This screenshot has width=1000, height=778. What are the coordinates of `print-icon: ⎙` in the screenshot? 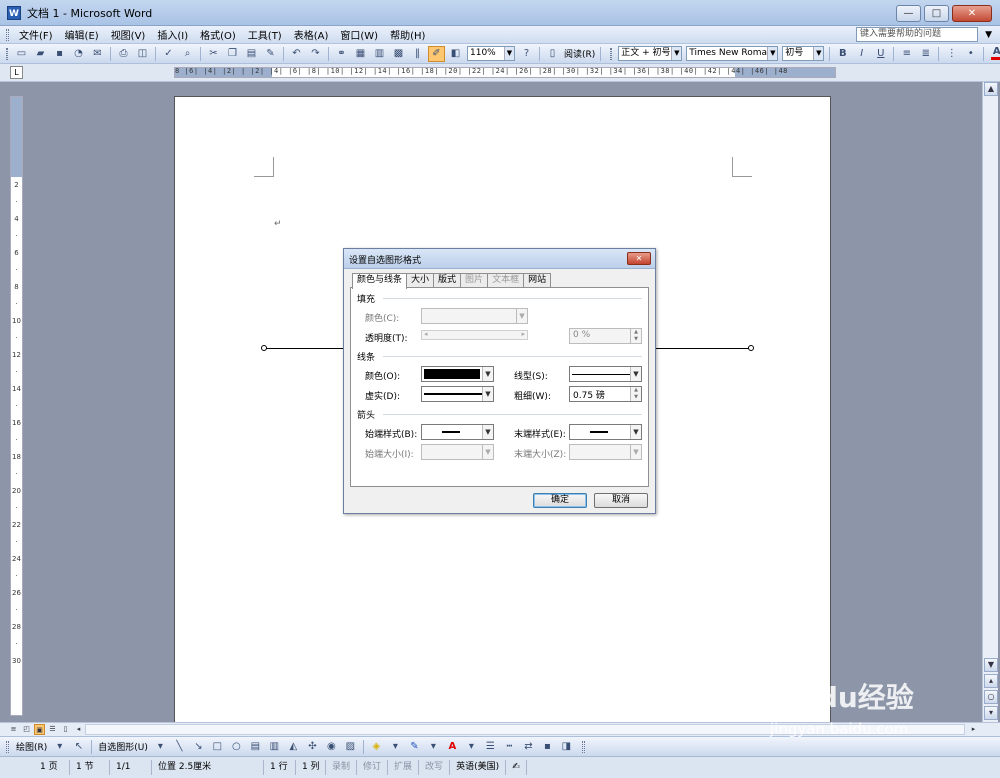 It's located at (123, 54).